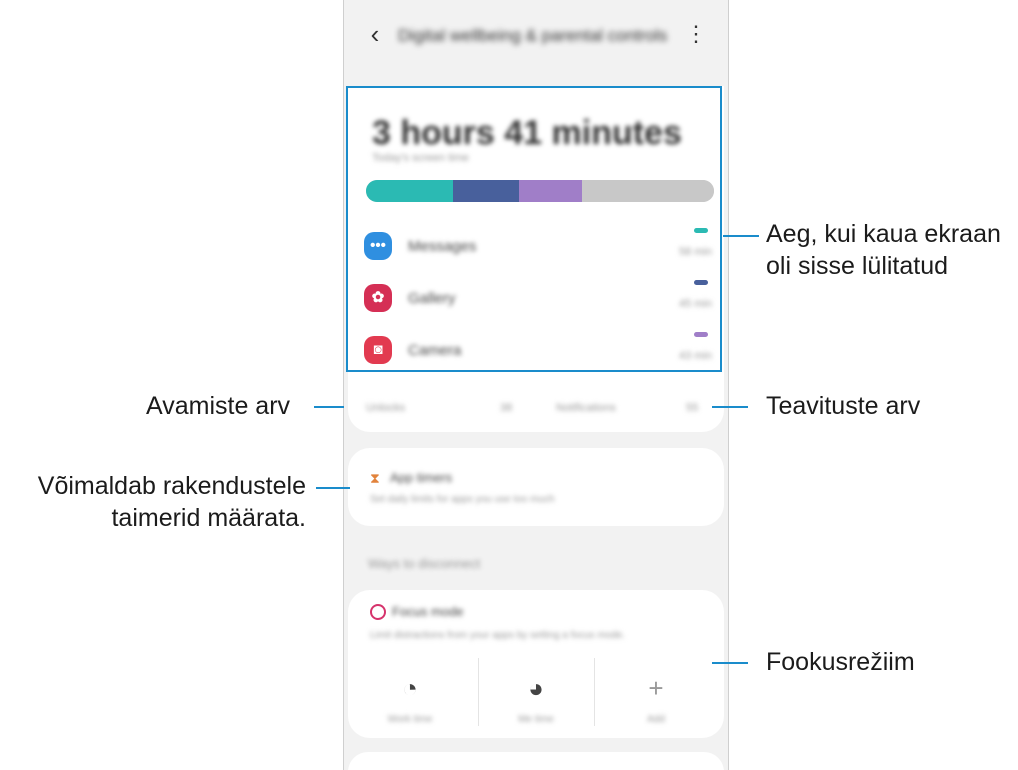 The height and width of the screenshot is (770, 1018). What do you see at coordinates (536, 719) in the screenshot?
I see `focus-option-label: Me time` at bounding box center [536, 719].